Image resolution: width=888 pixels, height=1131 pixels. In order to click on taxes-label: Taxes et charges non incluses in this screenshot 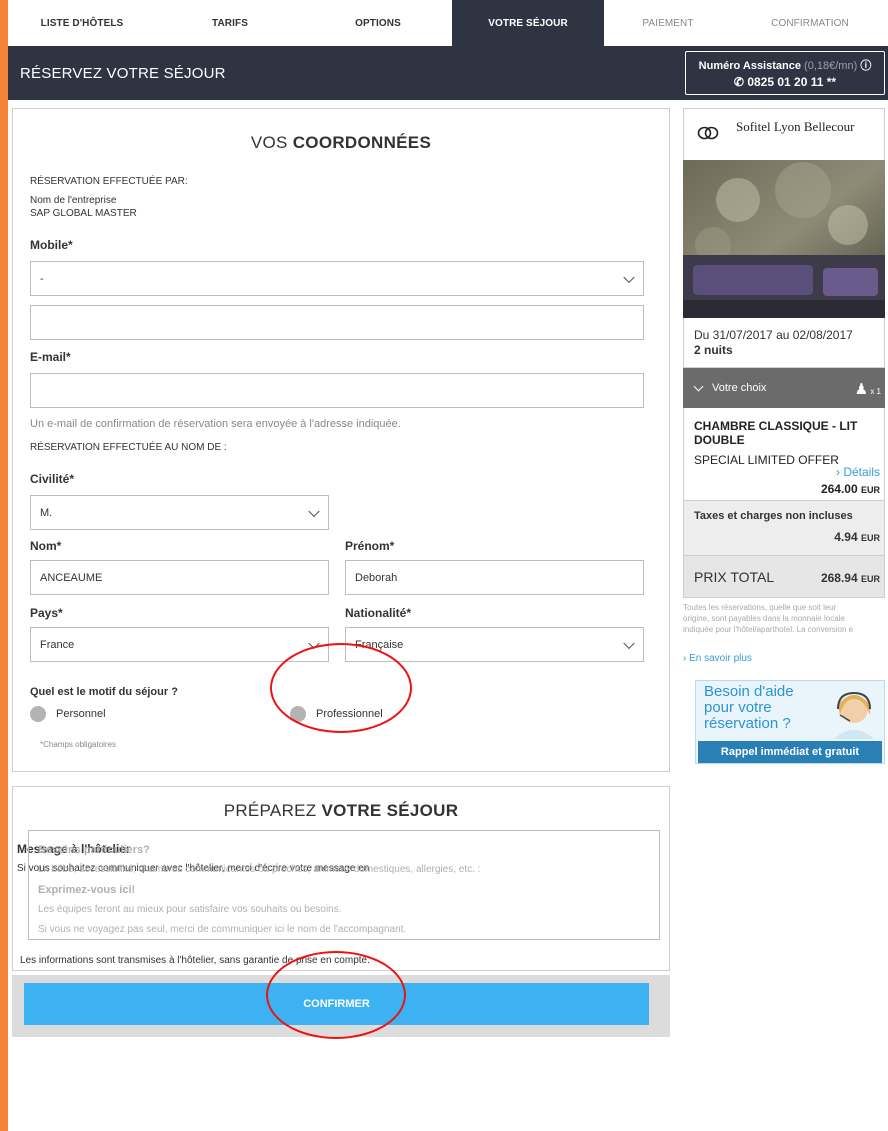, I will do `click(773, 516)`.